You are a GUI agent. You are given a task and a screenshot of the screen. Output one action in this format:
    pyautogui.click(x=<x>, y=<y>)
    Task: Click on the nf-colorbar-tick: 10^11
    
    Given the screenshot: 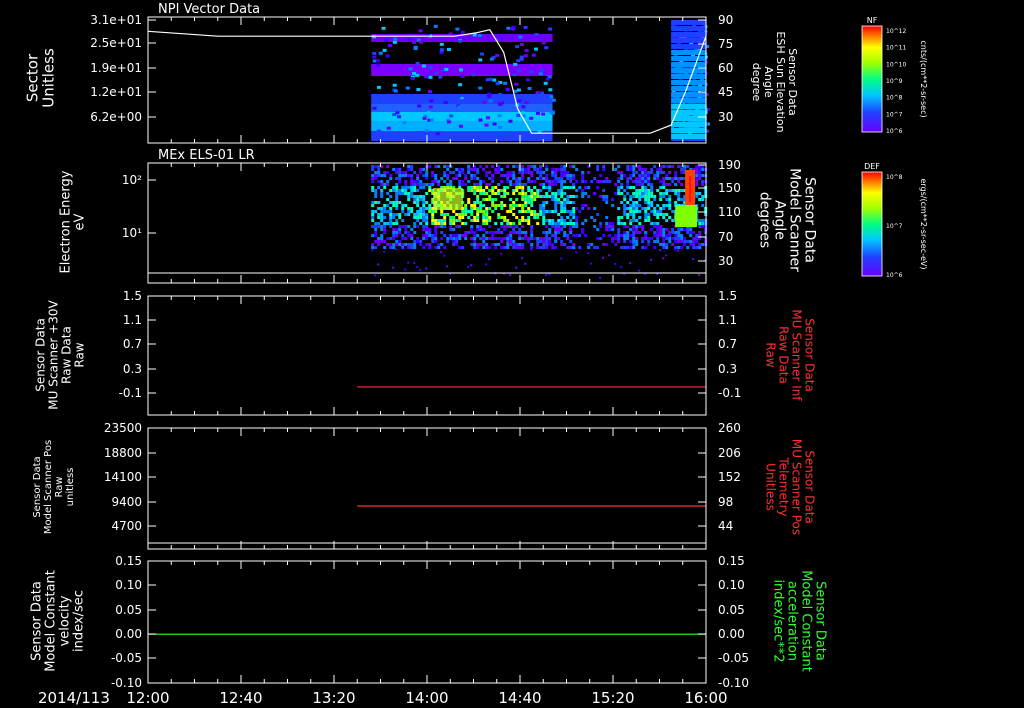 What is the action you would take?
    pyautogui.click(x=896, y=48)
    